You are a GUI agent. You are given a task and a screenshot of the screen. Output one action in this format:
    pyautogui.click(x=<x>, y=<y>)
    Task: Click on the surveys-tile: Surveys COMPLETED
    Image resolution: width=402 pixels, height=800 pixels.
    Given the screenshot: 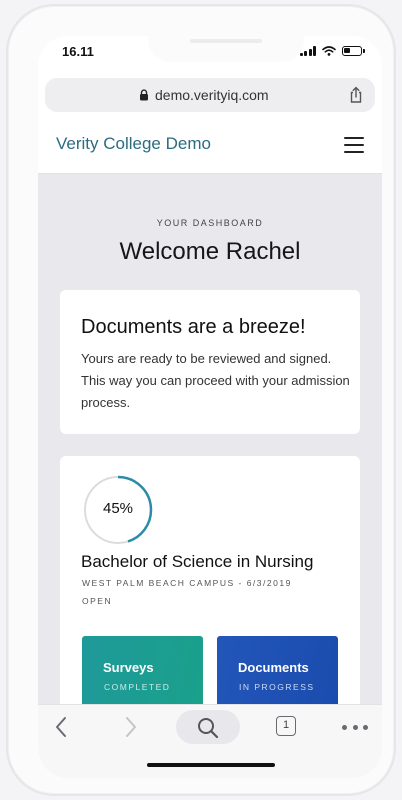 What is the action you would take?
    pyautogui.click(x=142, y=670)
    